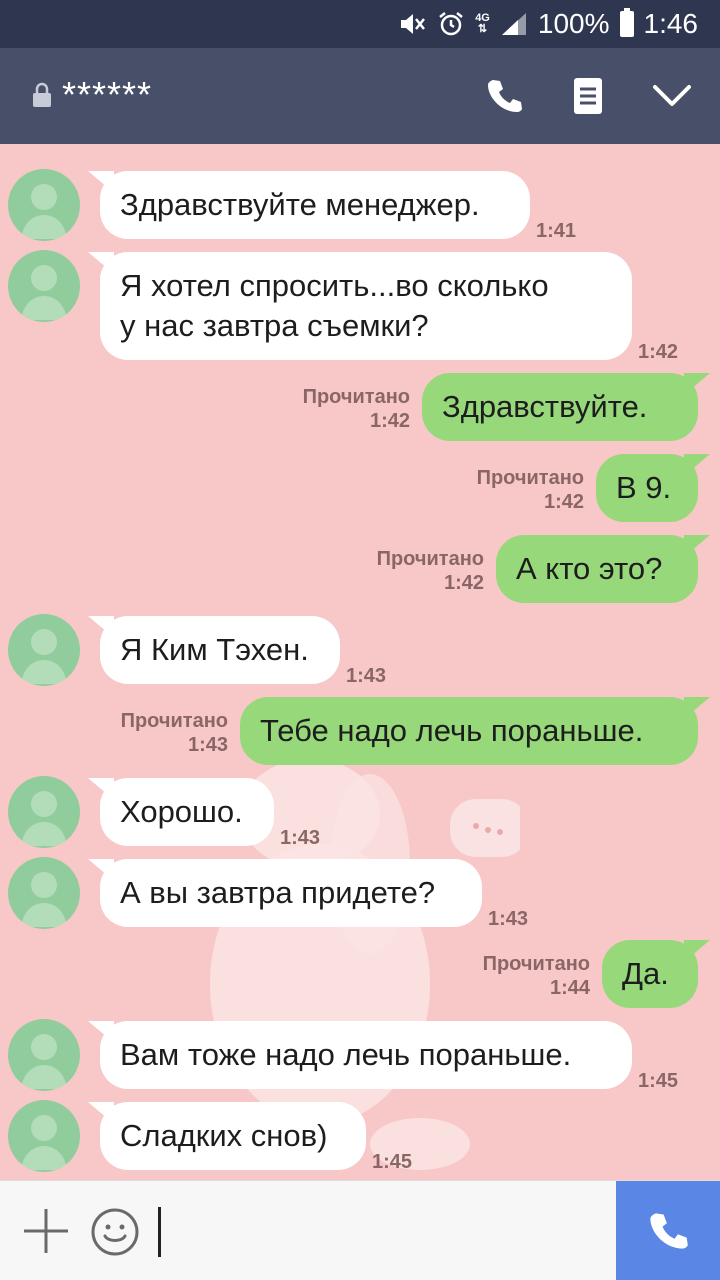  I want to click on emoji-icon, so click(115, 1232).